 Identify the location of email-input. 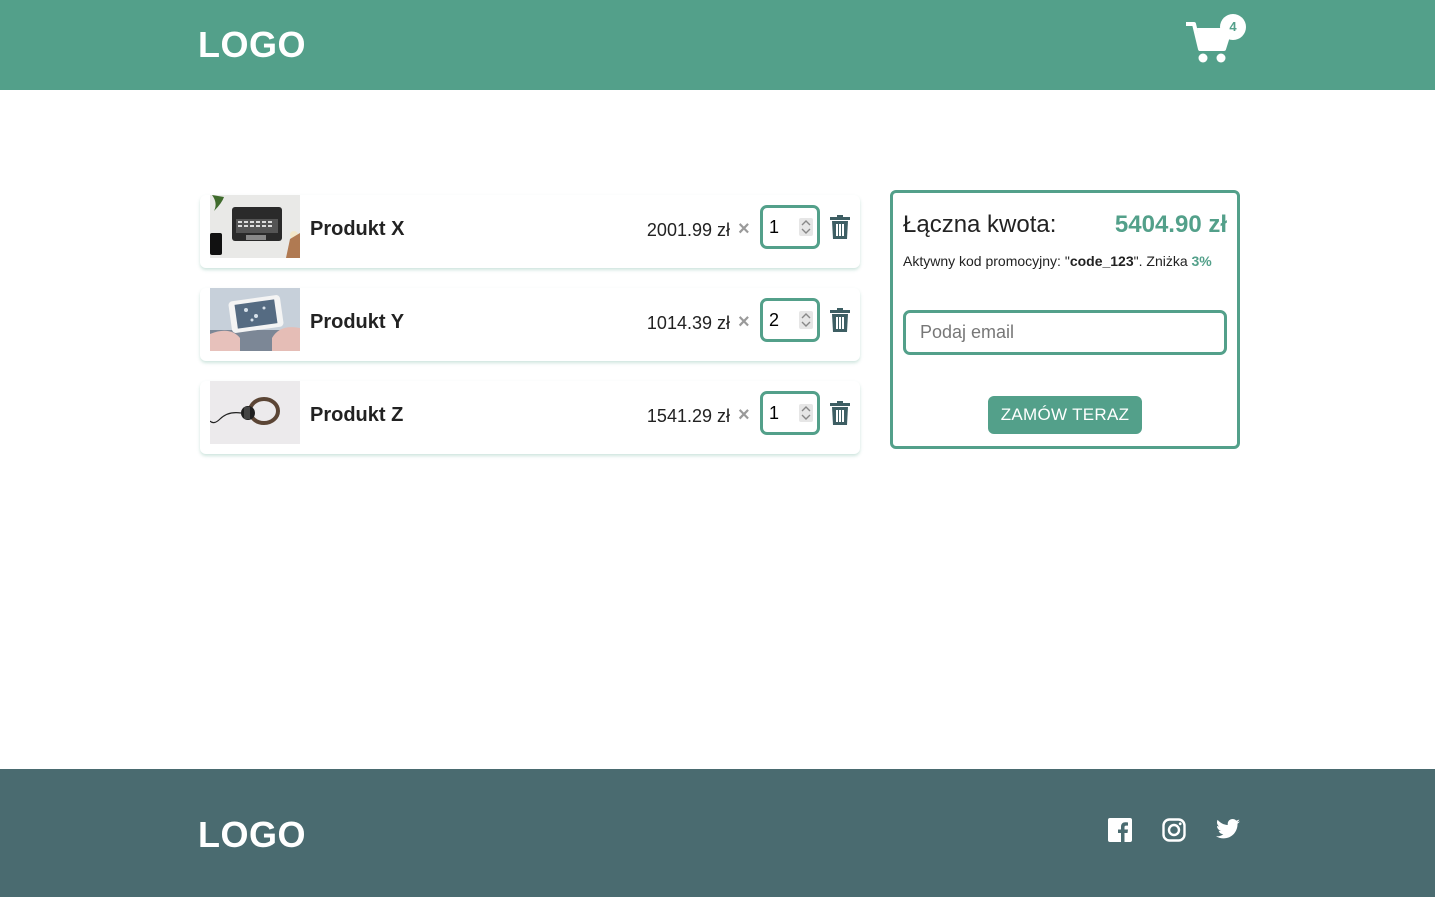
(1058, 332).